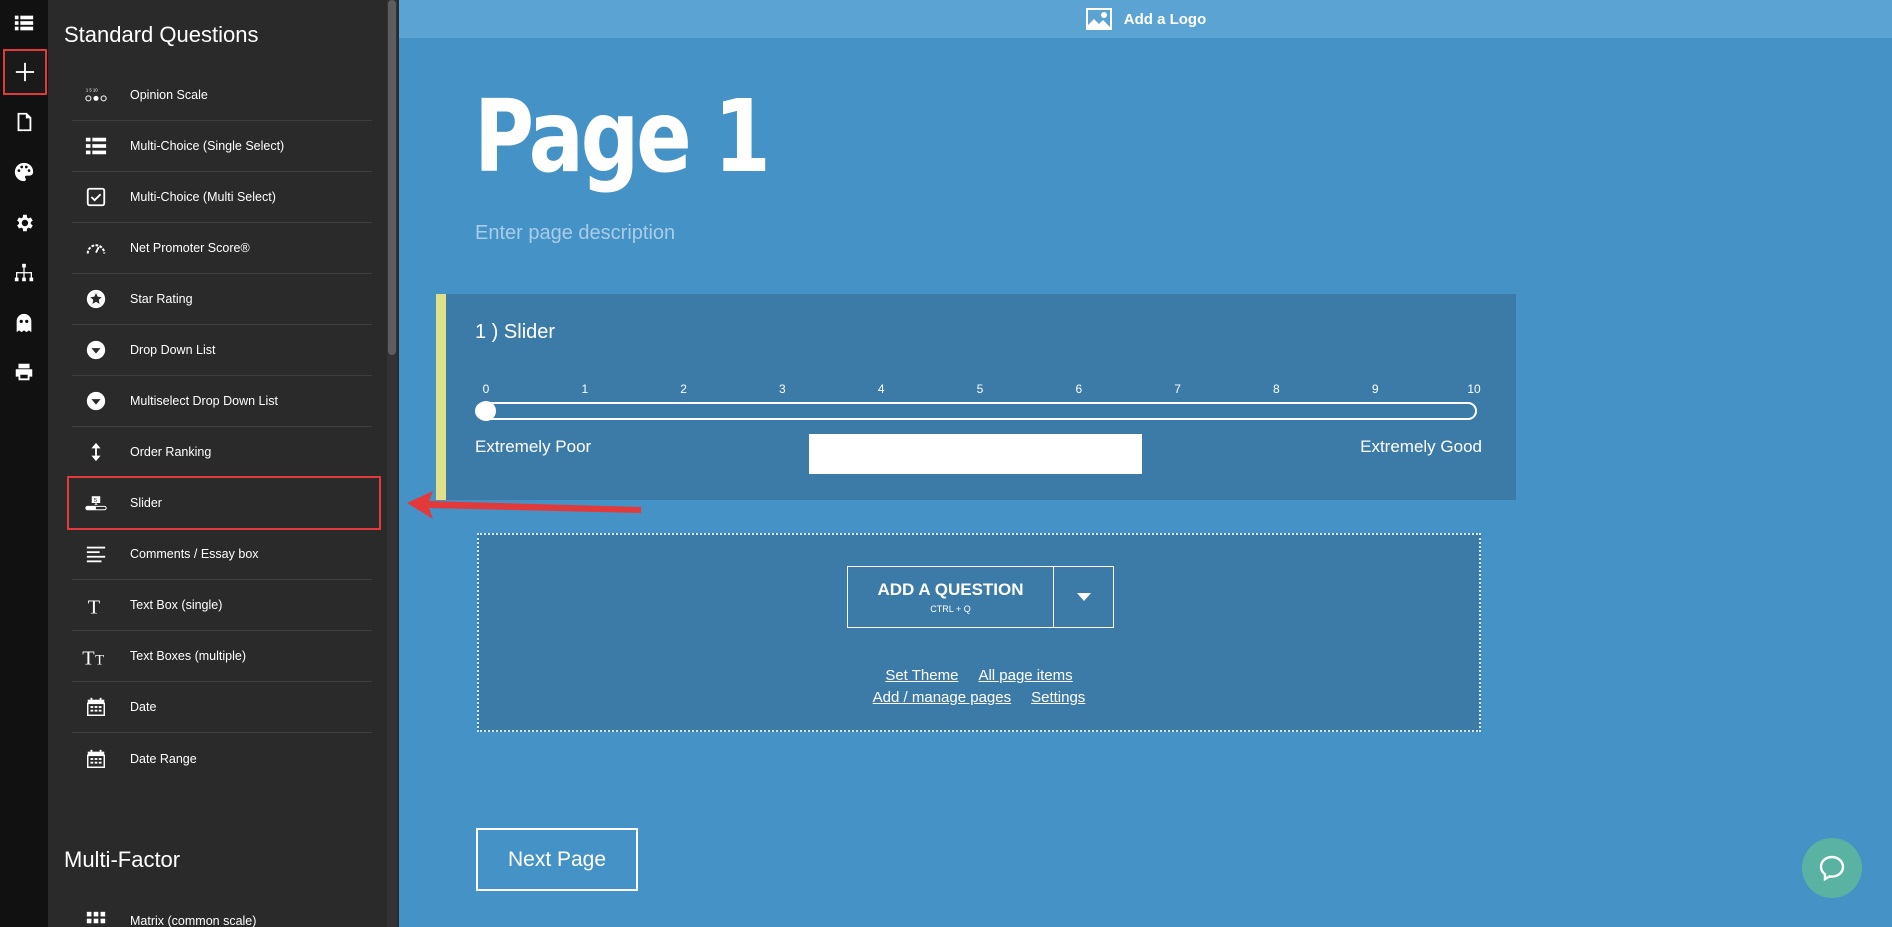 Image resolution: width=1892 pixels, height=927 pixels. Describe the element at coordinates (96, 299) in the screenshot. I see `star-icon` at that location.